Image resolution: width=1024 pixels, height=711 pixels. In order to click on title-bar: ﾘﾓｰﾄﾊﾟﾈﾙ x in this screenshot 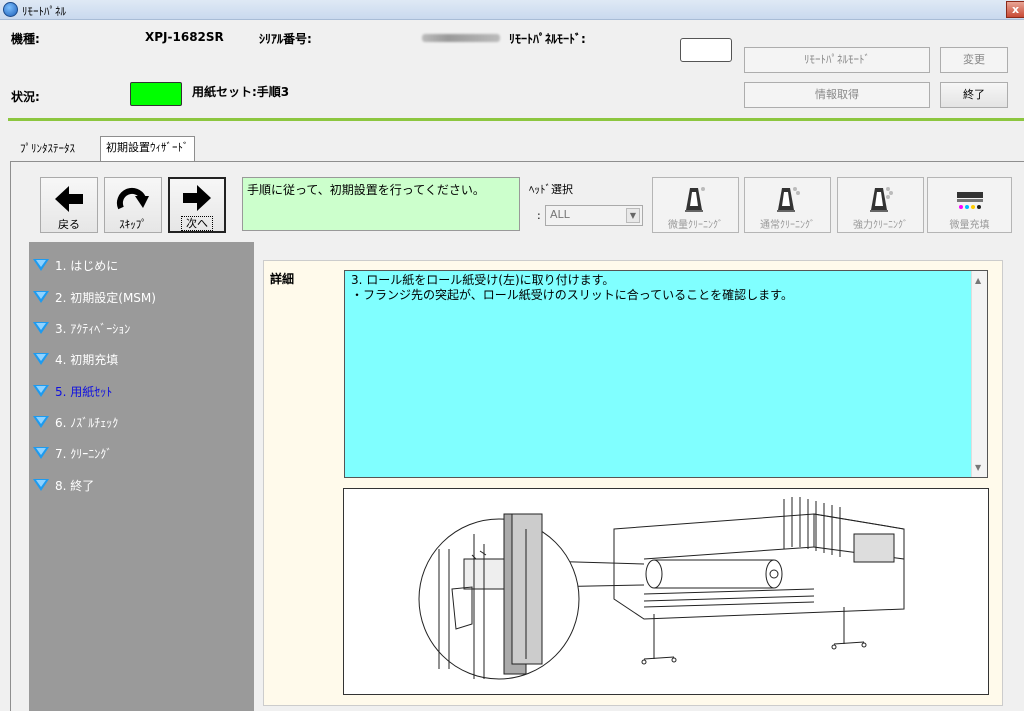, I will do `click(512, 10)`.